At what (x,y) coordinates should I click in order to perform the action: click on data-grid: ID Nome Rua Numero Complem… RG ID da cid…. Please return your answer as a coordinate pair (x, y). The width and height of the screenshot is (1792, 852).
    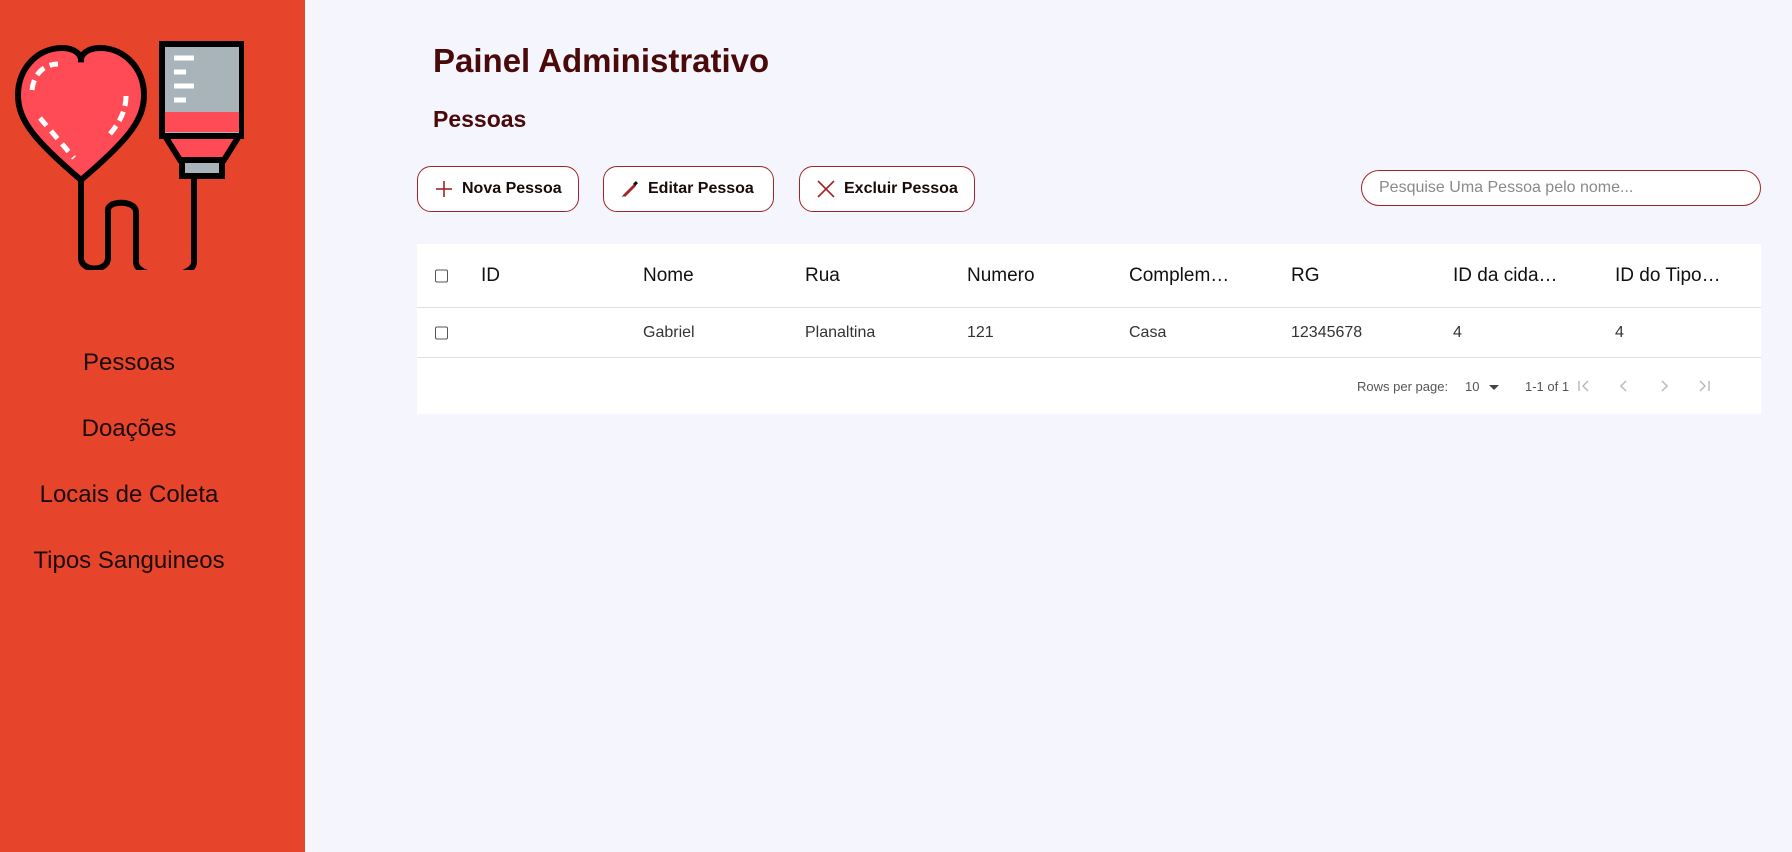
    Looking at the image, I should click on (1089, 329).